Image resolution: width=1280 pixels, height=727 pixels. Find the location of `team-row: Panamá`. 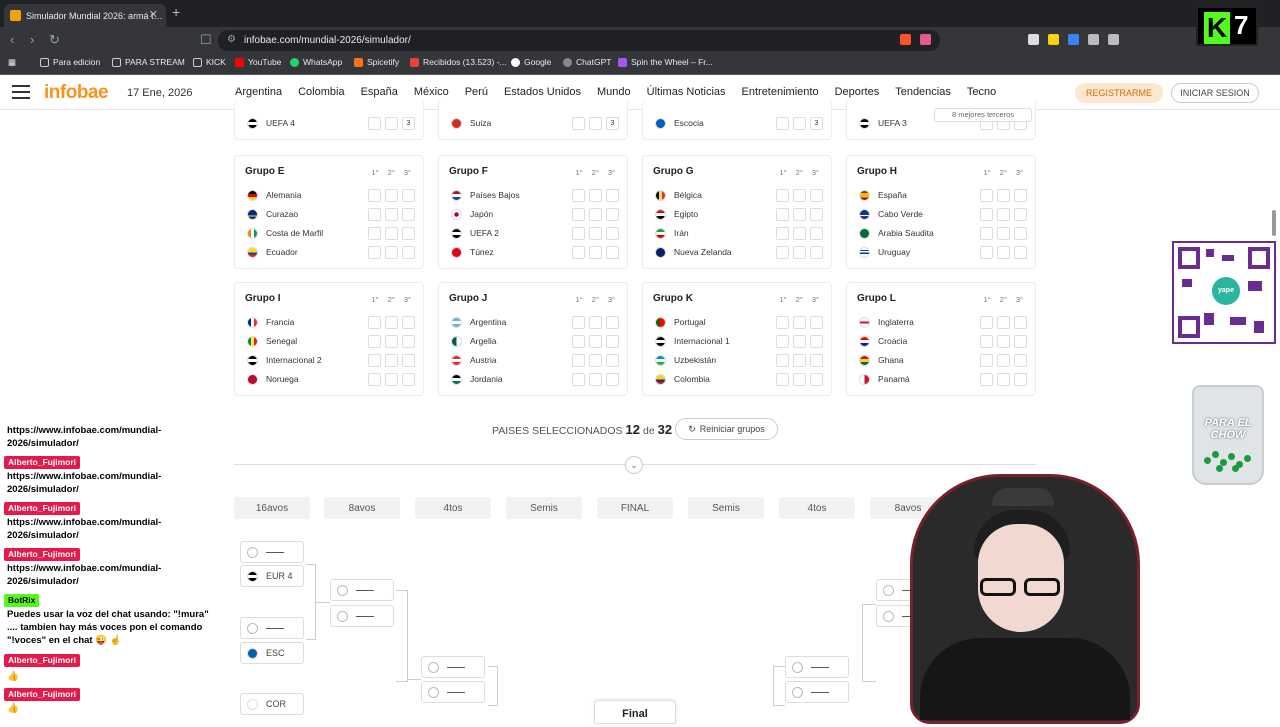

team-row: Panamá is located at coordinates (943, 379).